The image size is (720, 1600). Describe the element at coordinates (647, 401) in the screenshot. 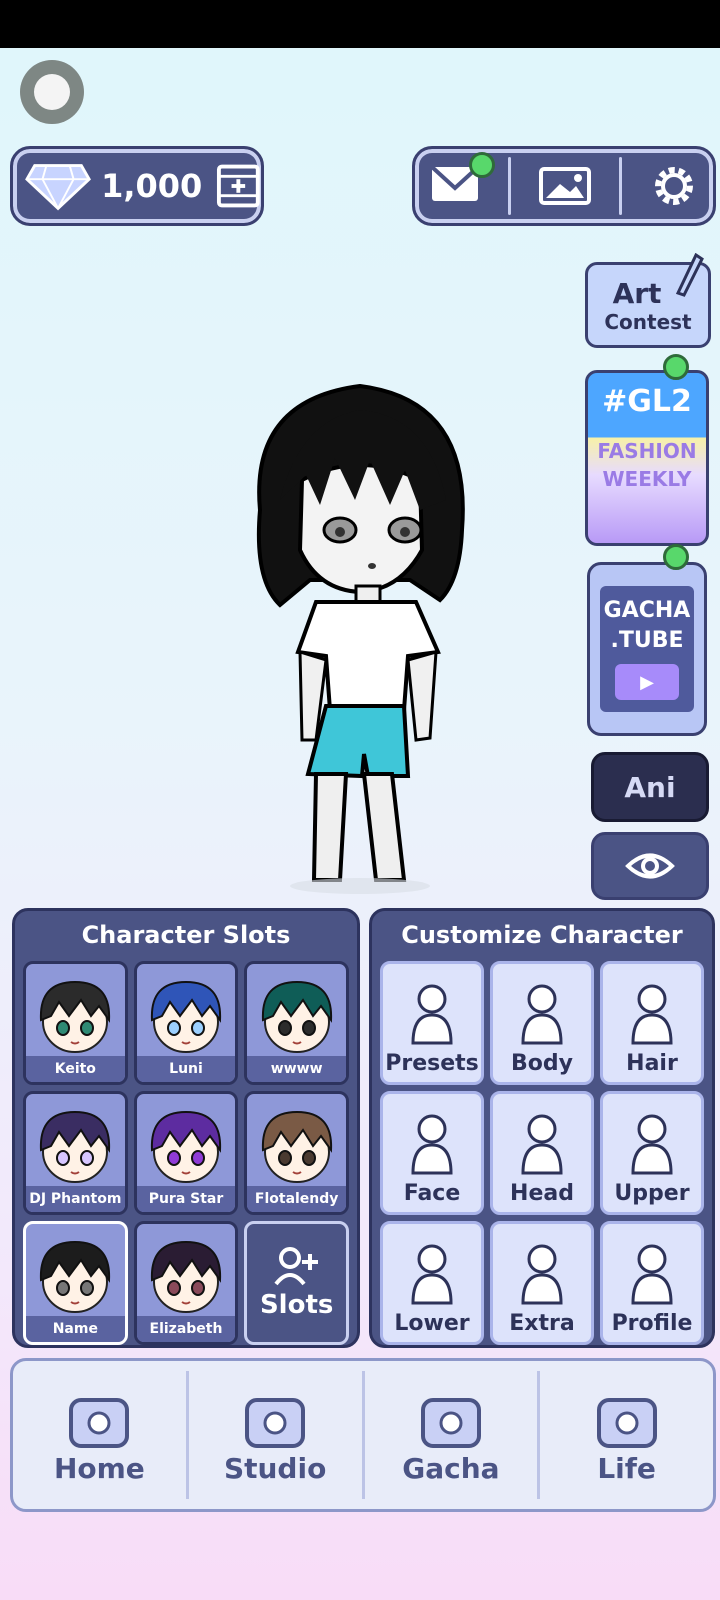

I see `gl2-tag: #GL2` at that location.